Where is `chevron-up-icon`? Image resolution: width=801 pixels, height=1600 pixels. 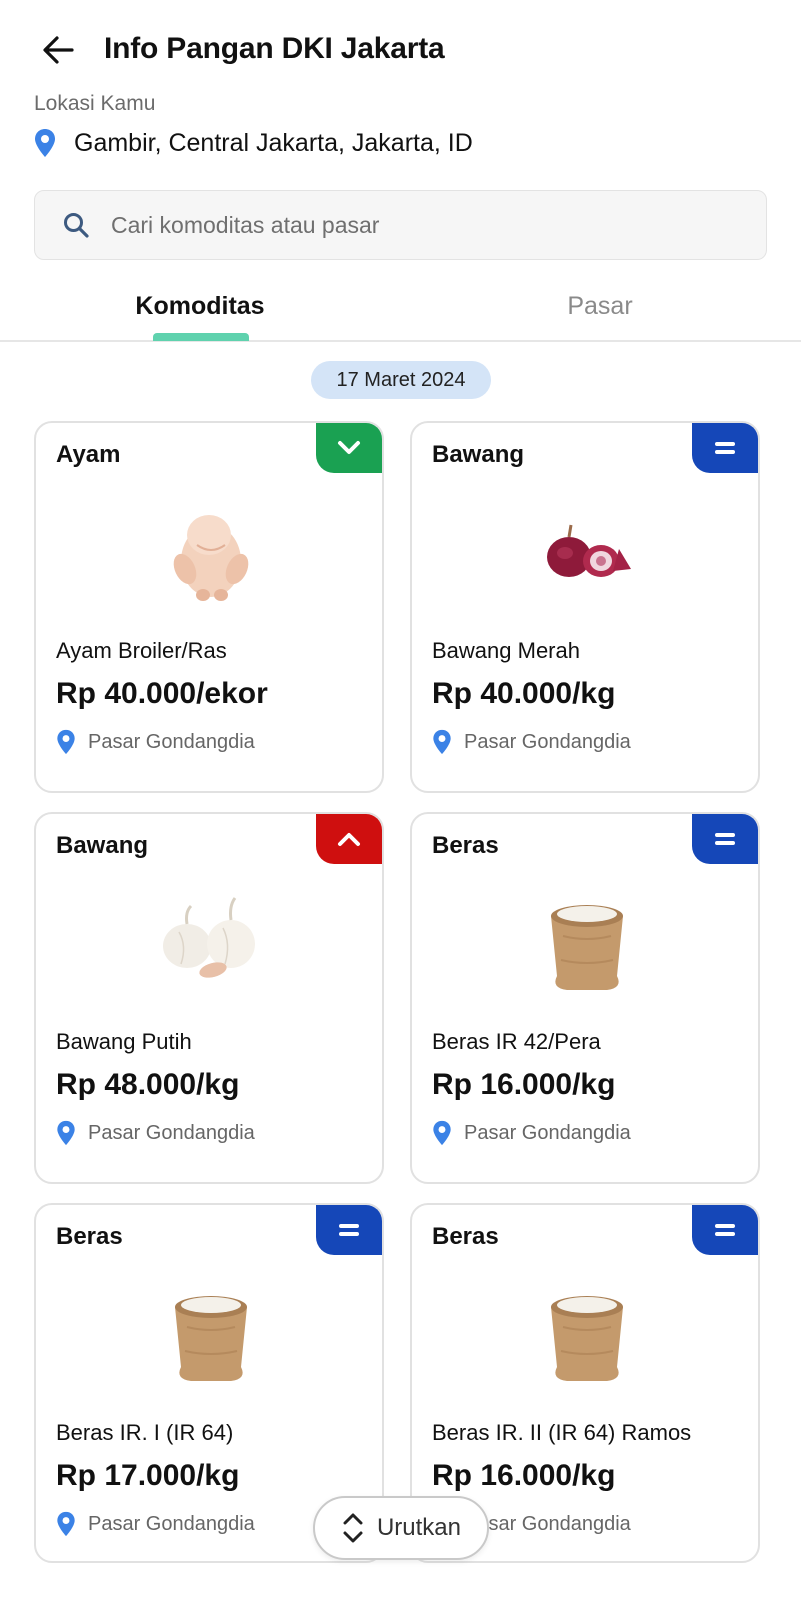 chevron-up-icon is located at coordinates (349, 839).